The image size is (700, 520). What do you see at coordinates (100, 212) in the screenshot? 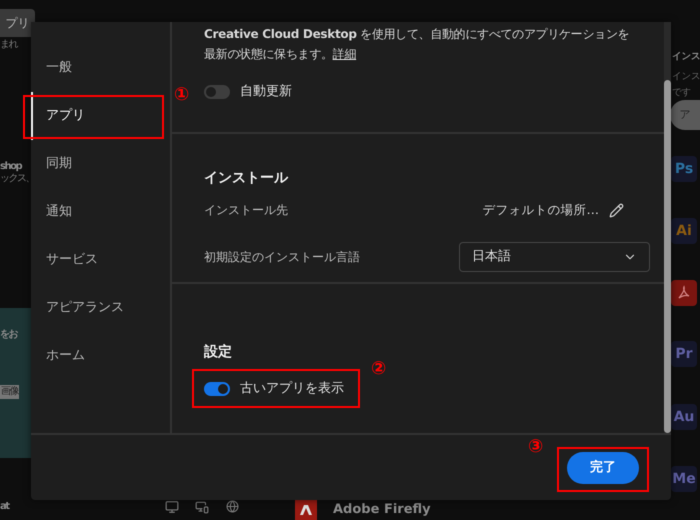
I see `sidebar-item: 通知` at bounding box center [100, 212].